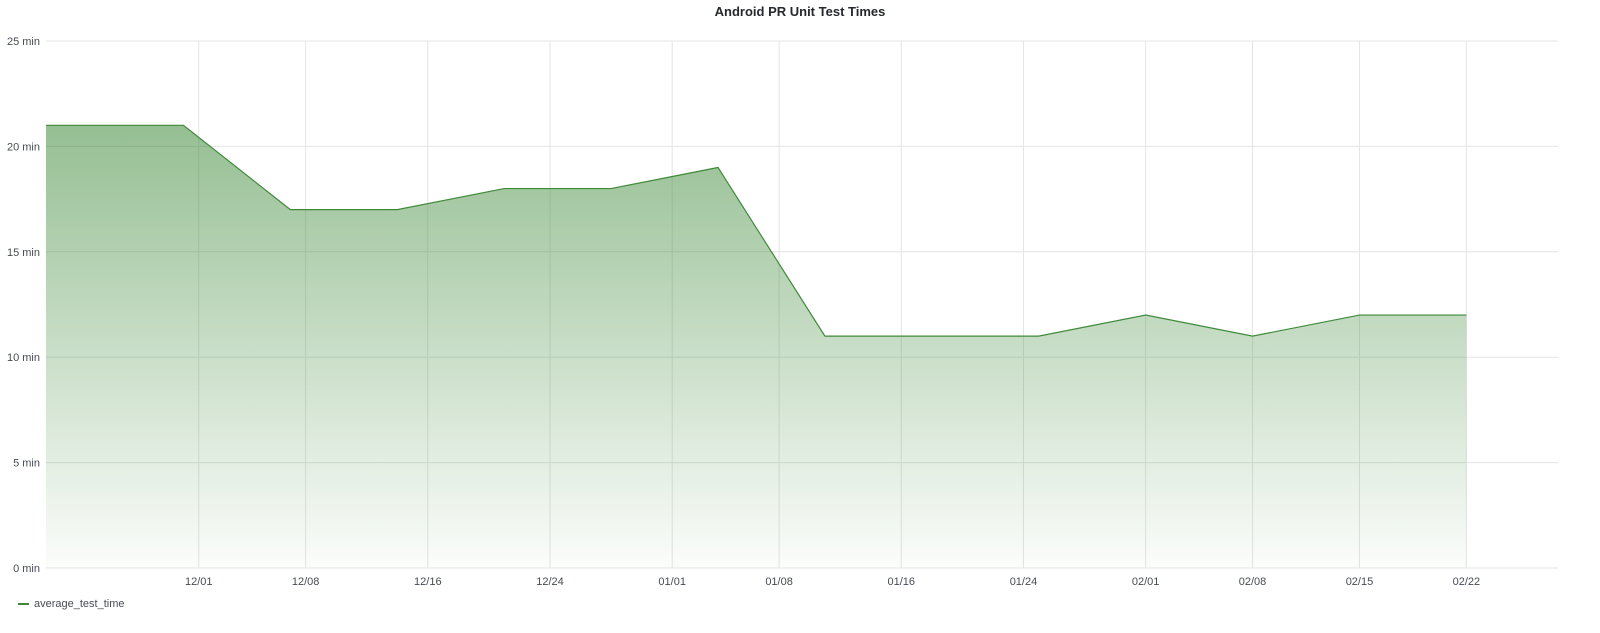 The image size is (1600, 633). What do you see at coordinates (1146, 582) in the screenshot?
I see `x-tick-label: 02/01` at bounding box center [1146, 582].